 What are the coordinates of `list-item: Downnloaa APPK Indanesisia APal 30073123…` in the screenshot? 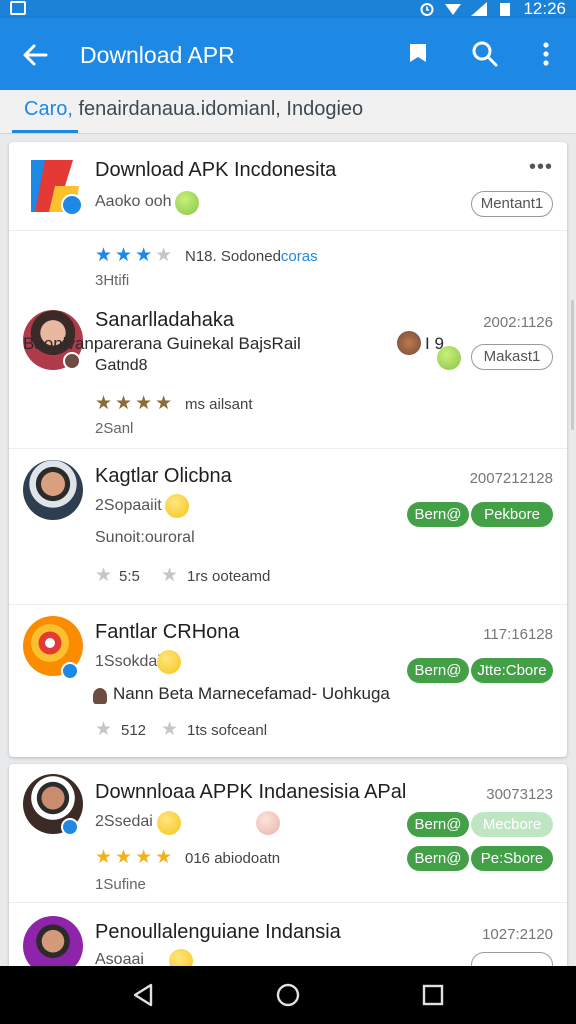 It's located at (288, 833).